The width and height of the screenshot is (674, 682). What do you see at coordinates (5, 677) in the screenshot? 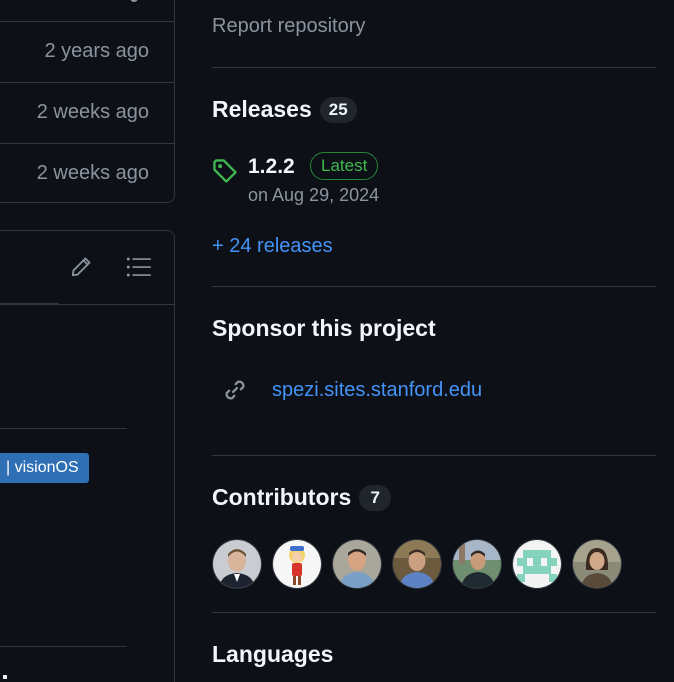
I see `text-fragment` at bounding box center [5, 677].